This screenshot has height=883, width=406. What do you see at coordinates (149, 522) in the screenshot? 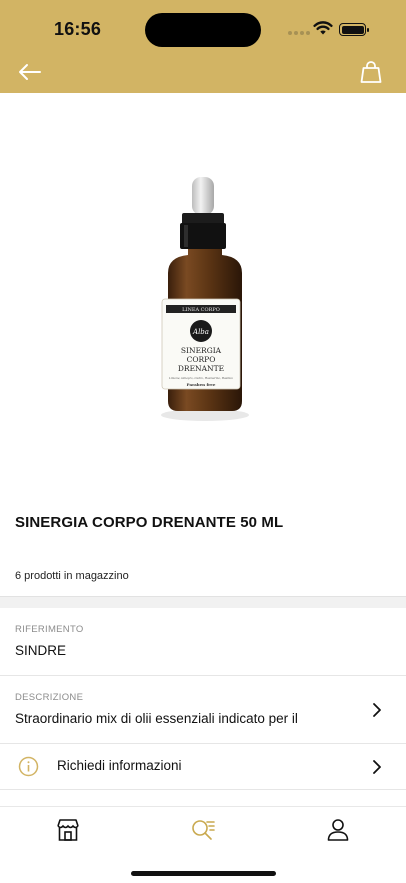
I see `product-title: SINERGIA CORPO DRENANTE 50 ML` at bounding box center [149, 522].